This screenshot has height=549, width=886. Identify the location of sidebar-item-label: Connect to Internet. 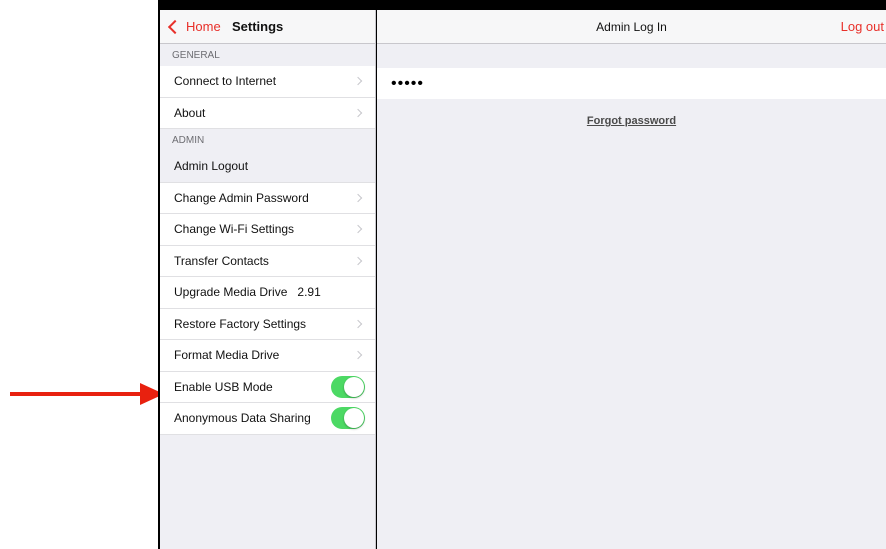
(225, 81).